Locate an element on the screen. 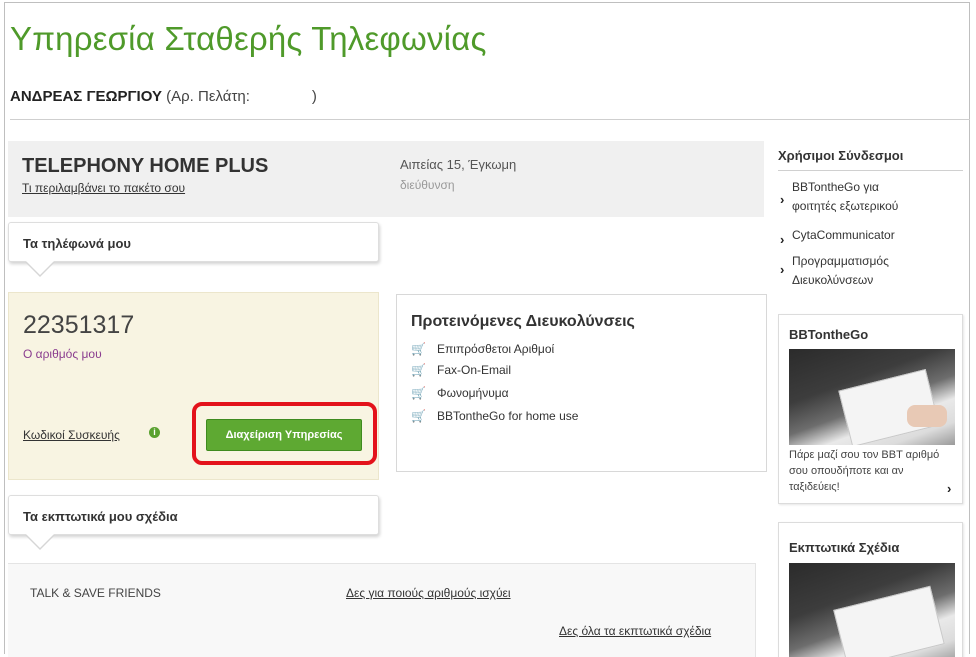  customer-number-label: (Αρ. Πελάτη: is located at coordinates (208, 96).